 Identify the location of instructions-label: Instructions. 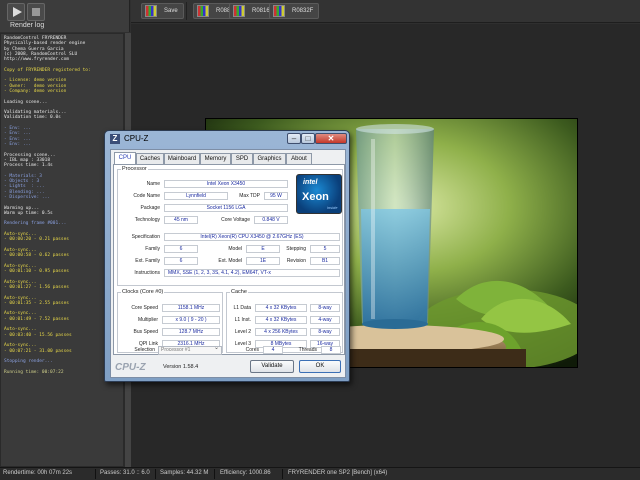
(147, 273).